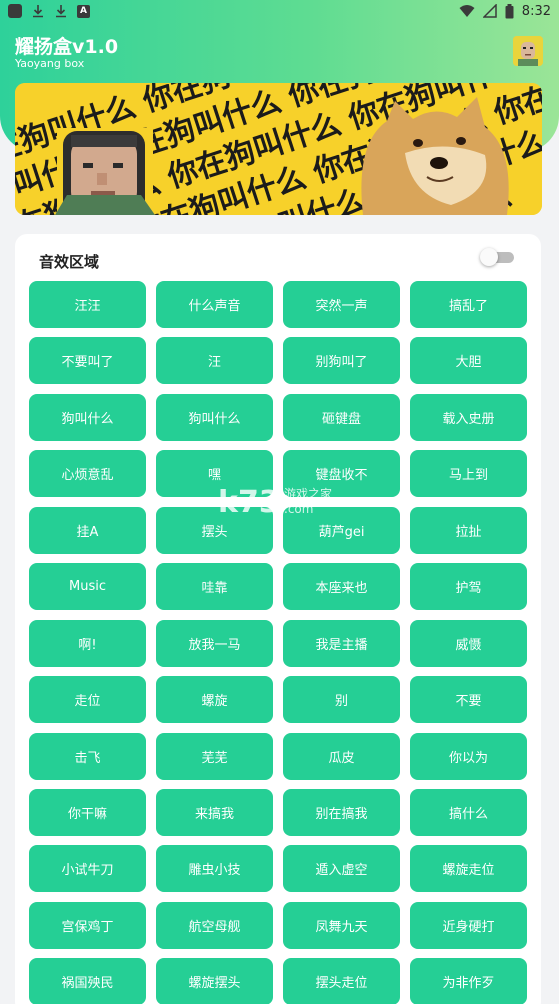 The width and height of the screenshot is (559, 1004). I want to click on sound-button: 螺旋, so click(214, 700).